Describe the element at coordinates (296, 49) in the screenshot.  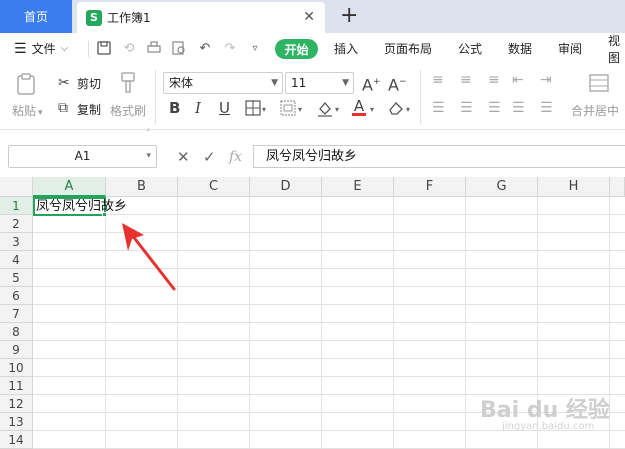
I see `tab-home: 开始` at that location.